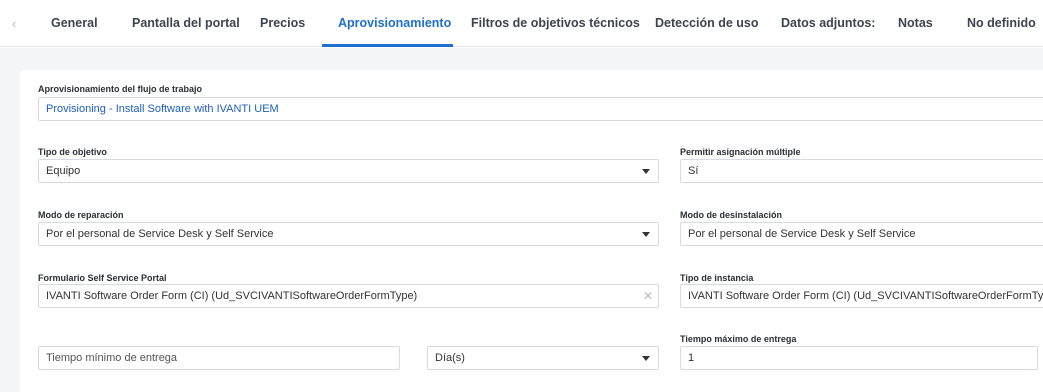 Image resolution: width=1043 pixels, height=392 pixels. Describe the element at coordinates (731, 215) in the screenshot. I see `uninstall-mode-label: Modo de desinstalación` at that location.